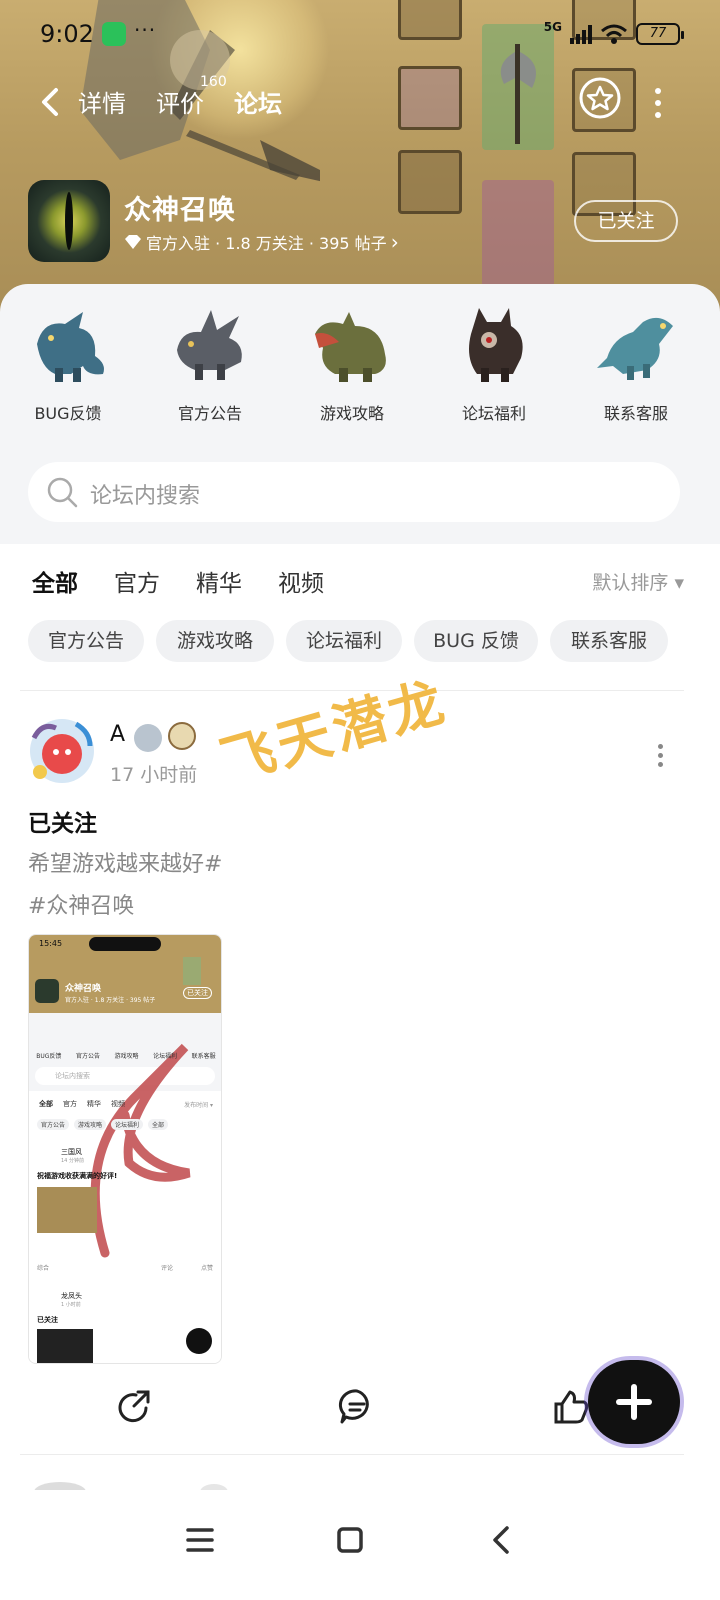 The image size is (720, 1600). What do you see at coordinates (72, 1076) in the screenshot?
I see `thumb-search-placeholder: 论坛内搜索` at bounding box center [72, 1076].